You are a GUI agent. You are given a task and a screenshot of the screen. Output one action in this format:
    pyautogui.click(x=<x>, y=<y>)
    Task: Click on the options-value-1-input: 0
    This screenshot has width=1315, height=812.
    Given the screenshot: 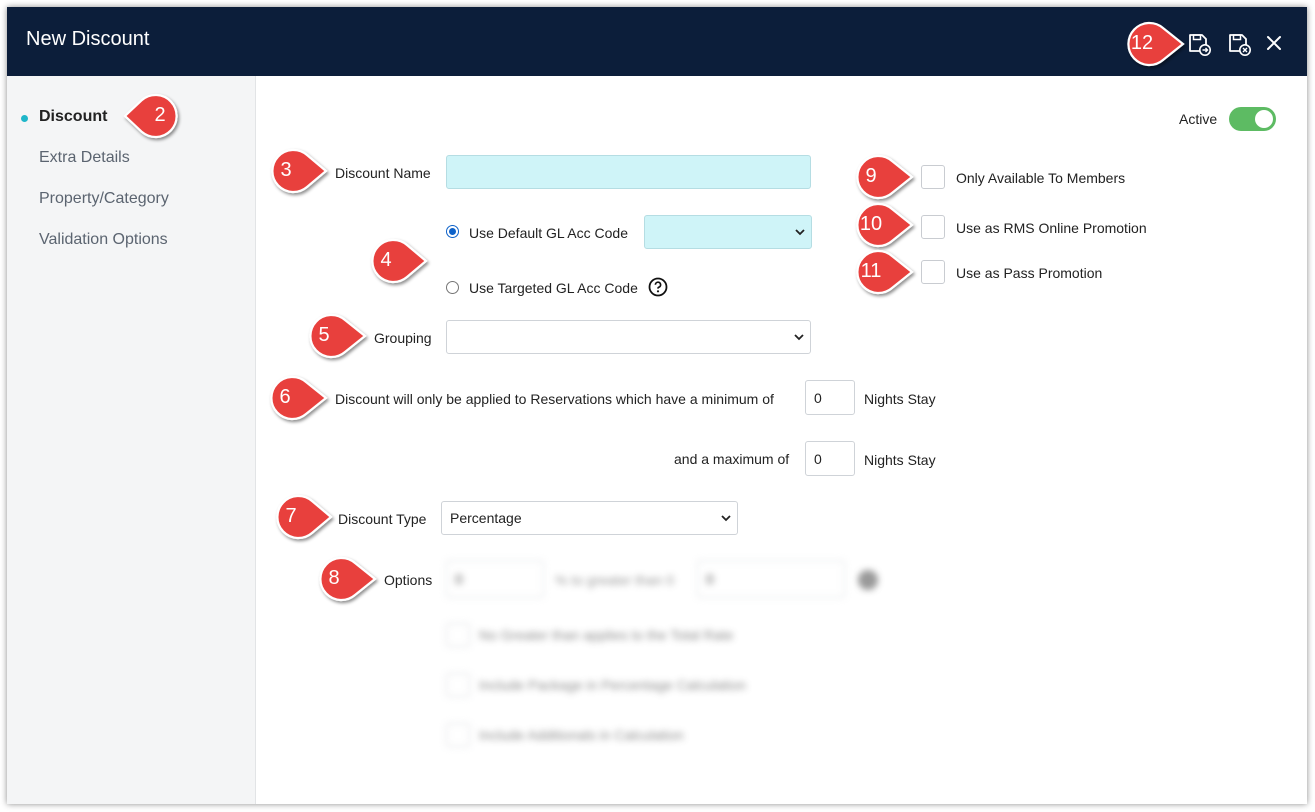 What is the action you would take?
    pyautogui.click(x=495, y=579)
    